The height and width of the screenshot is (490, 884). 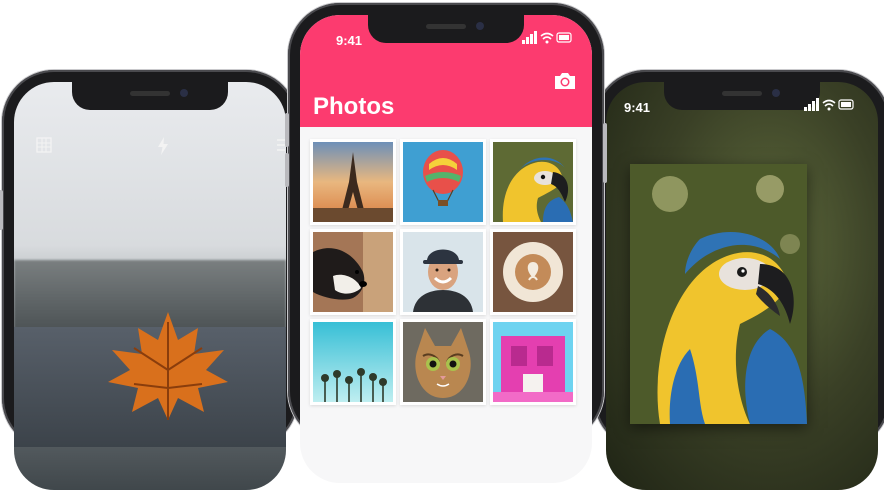 I want to click on photo-dog, so click(x=353, y=272).